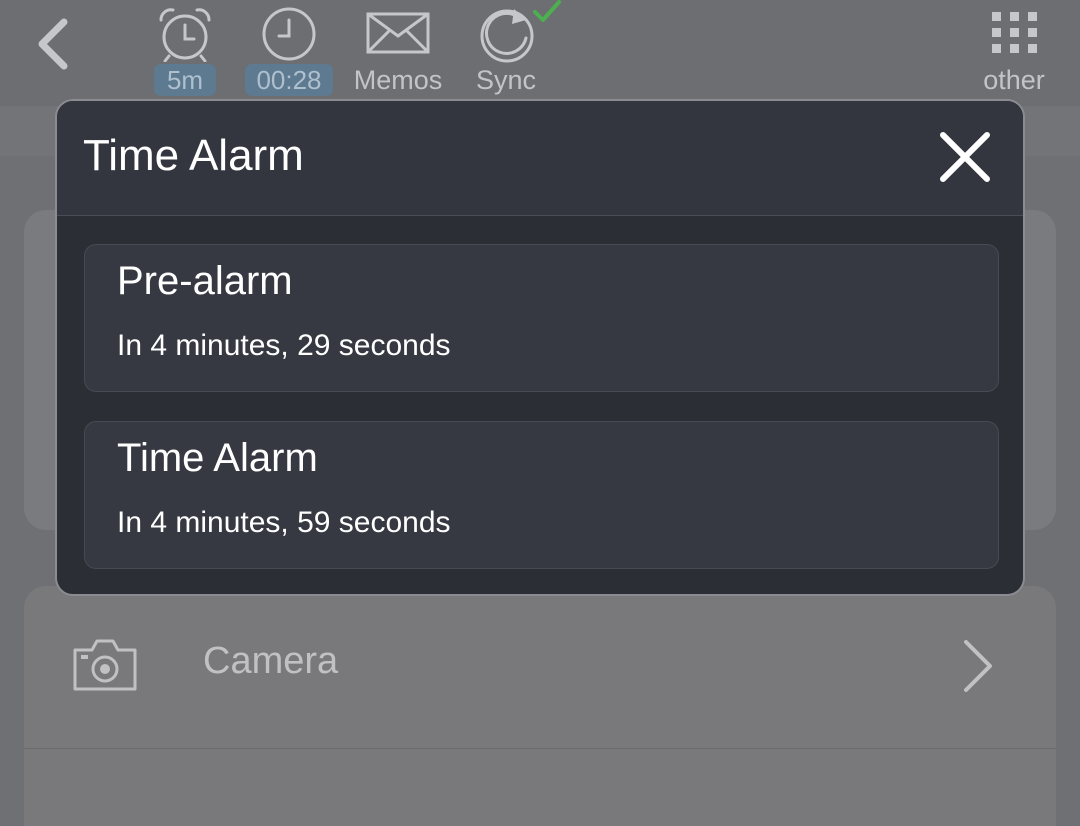 The image size is (1080, 826). Describe the element at coordinates (185, 35) in the screenshot. I see `alarm-clock-icon` at that location.